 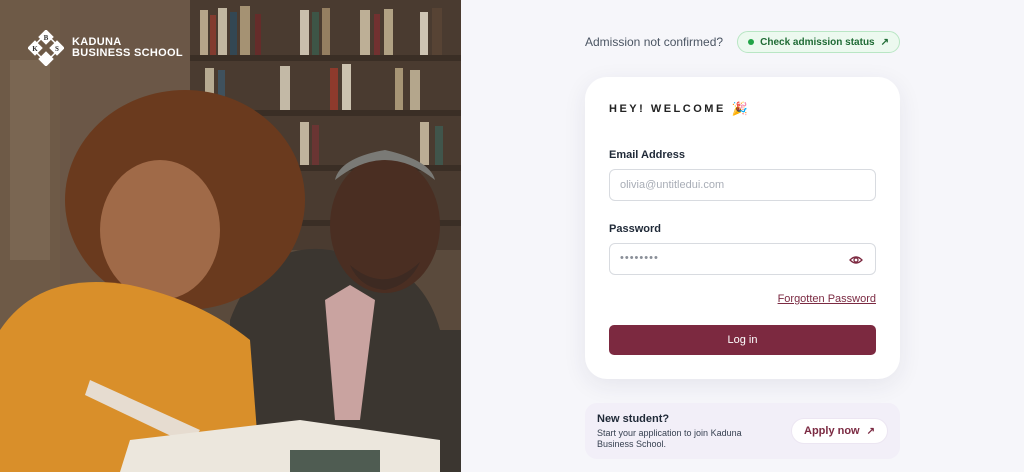 What do you see at coordinates (654, 42) in the screenshot?
I see `admission-question: Admission not confirmed?` at bounding box center [654, 42].